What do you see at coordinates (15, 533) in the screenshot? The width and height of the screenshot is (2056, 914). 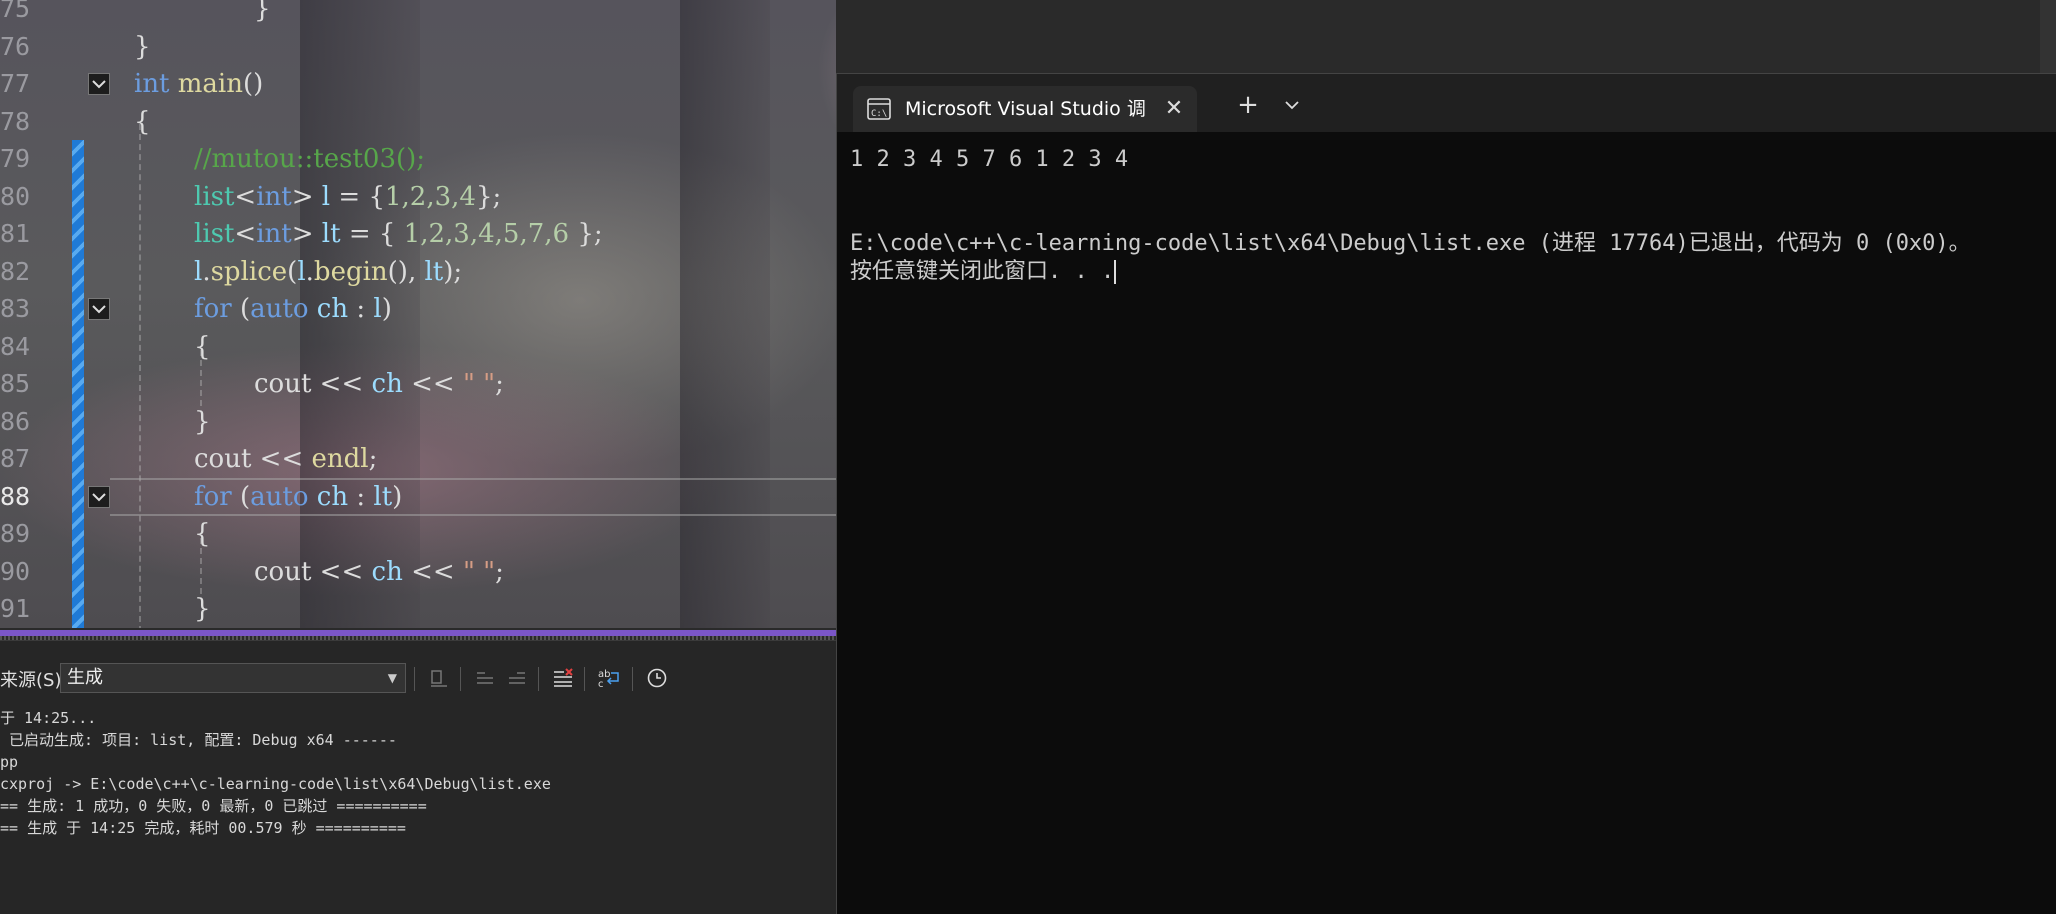 I see `line-number: 89` at bounding box center [15, 533].